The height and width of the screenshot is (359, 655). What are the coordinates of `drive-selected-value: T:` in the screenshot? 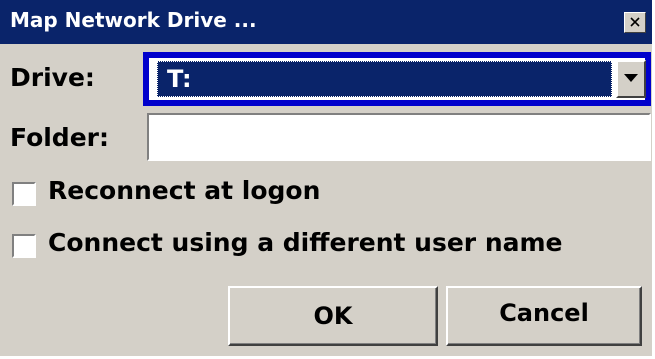 It's located at (384, 79).